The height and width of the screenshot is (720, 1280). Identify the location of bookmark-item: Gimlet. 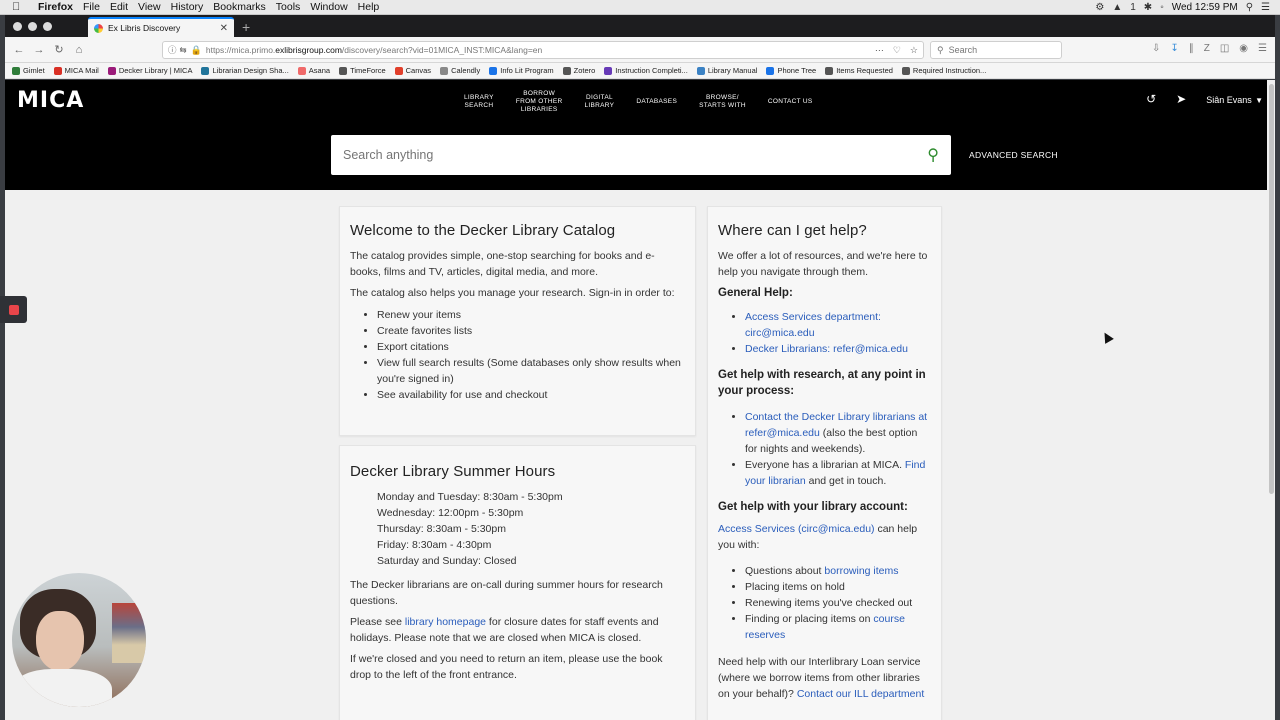
(28, 70).